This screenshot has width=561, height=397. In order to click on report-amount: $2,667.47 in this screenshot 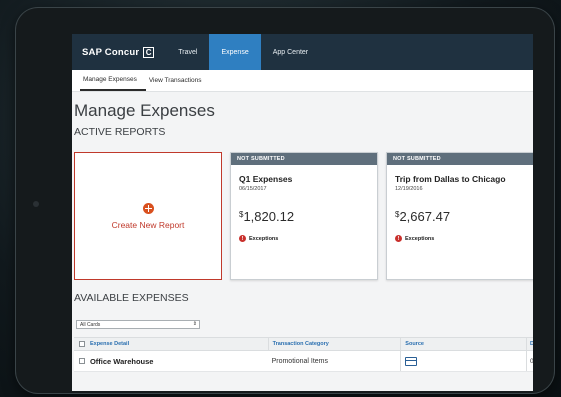, I will do `click(464, 216)`.